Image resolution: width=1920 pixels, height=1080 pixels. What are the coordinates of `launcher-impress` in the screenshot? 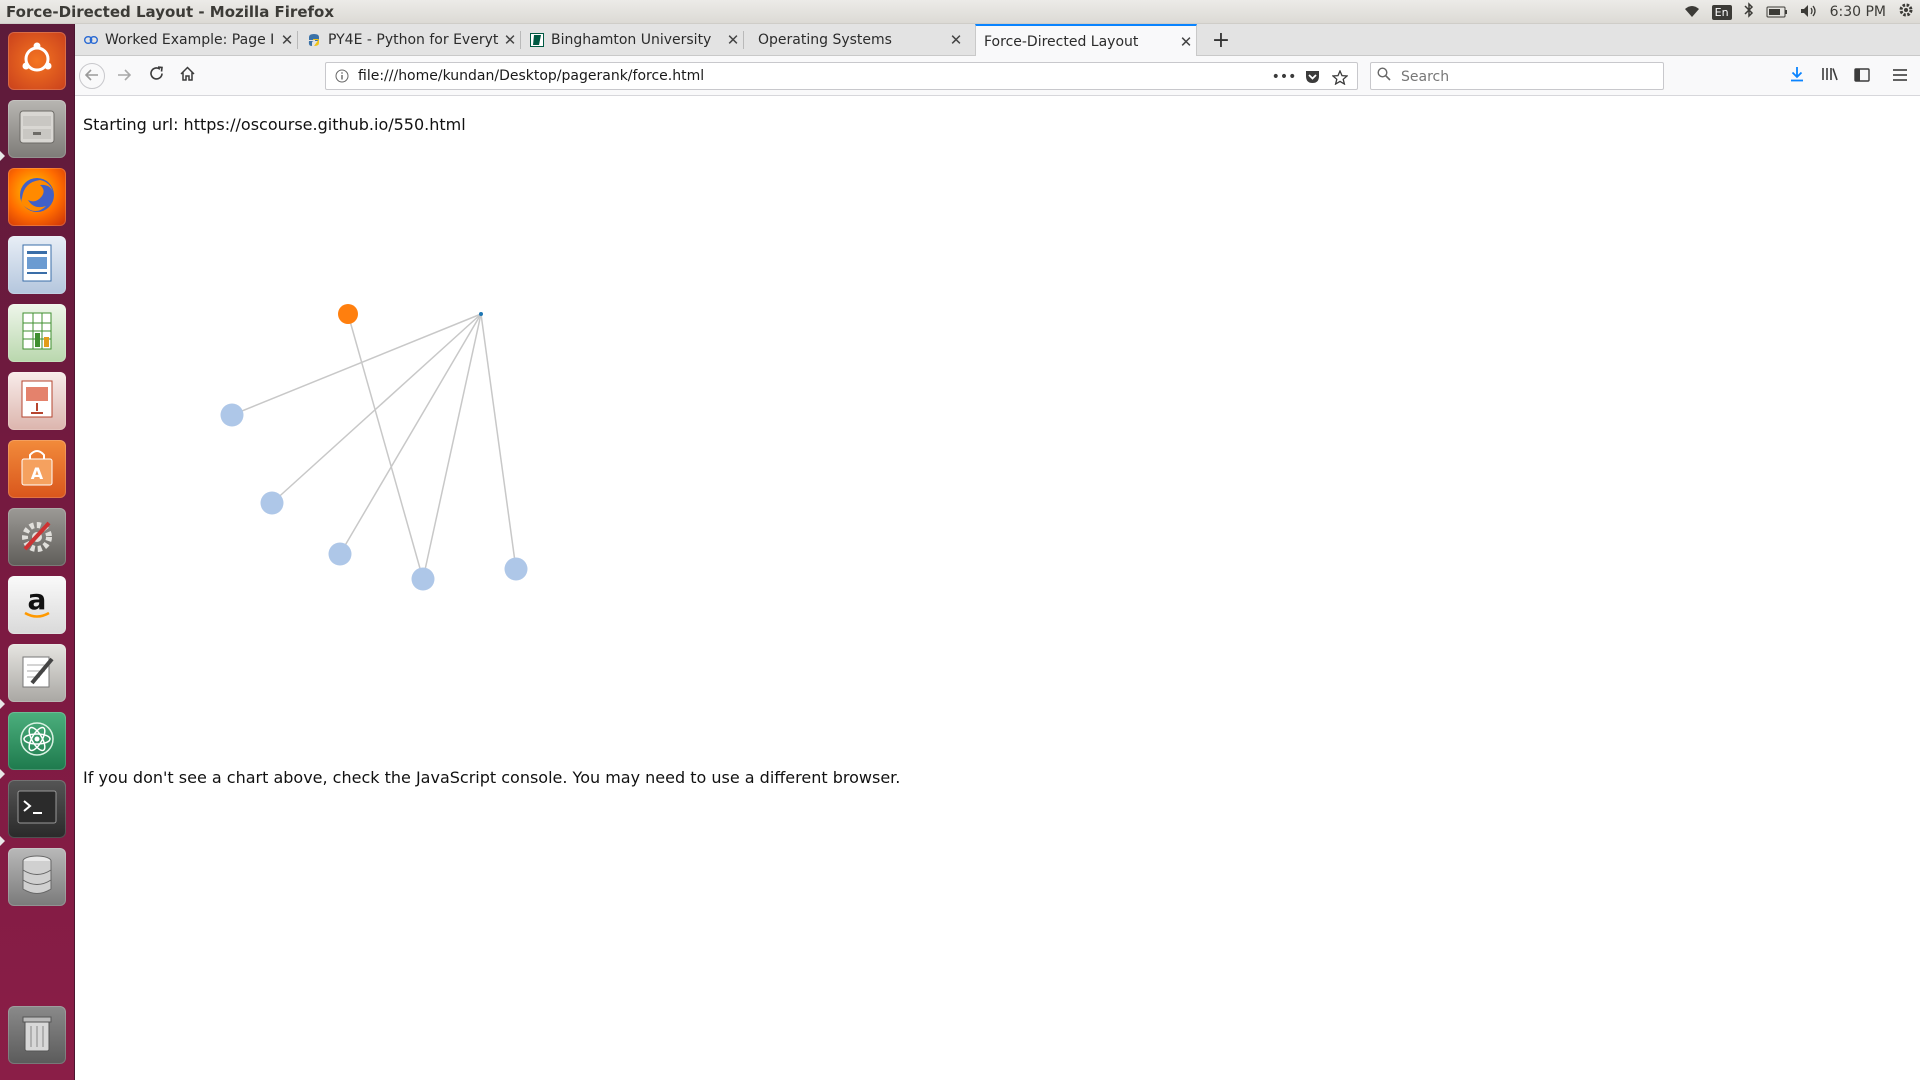 It's located at (37, 401).